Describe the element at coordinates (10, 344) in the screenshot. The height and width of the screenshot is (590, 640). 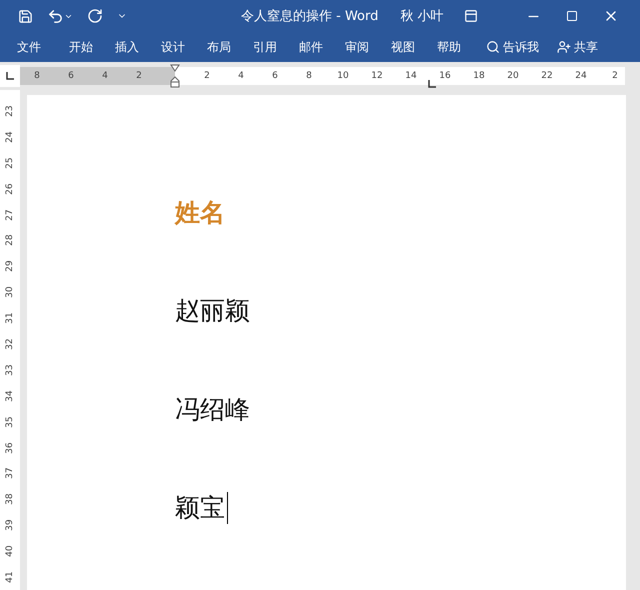
I see `ruler-number: 32` at that location.